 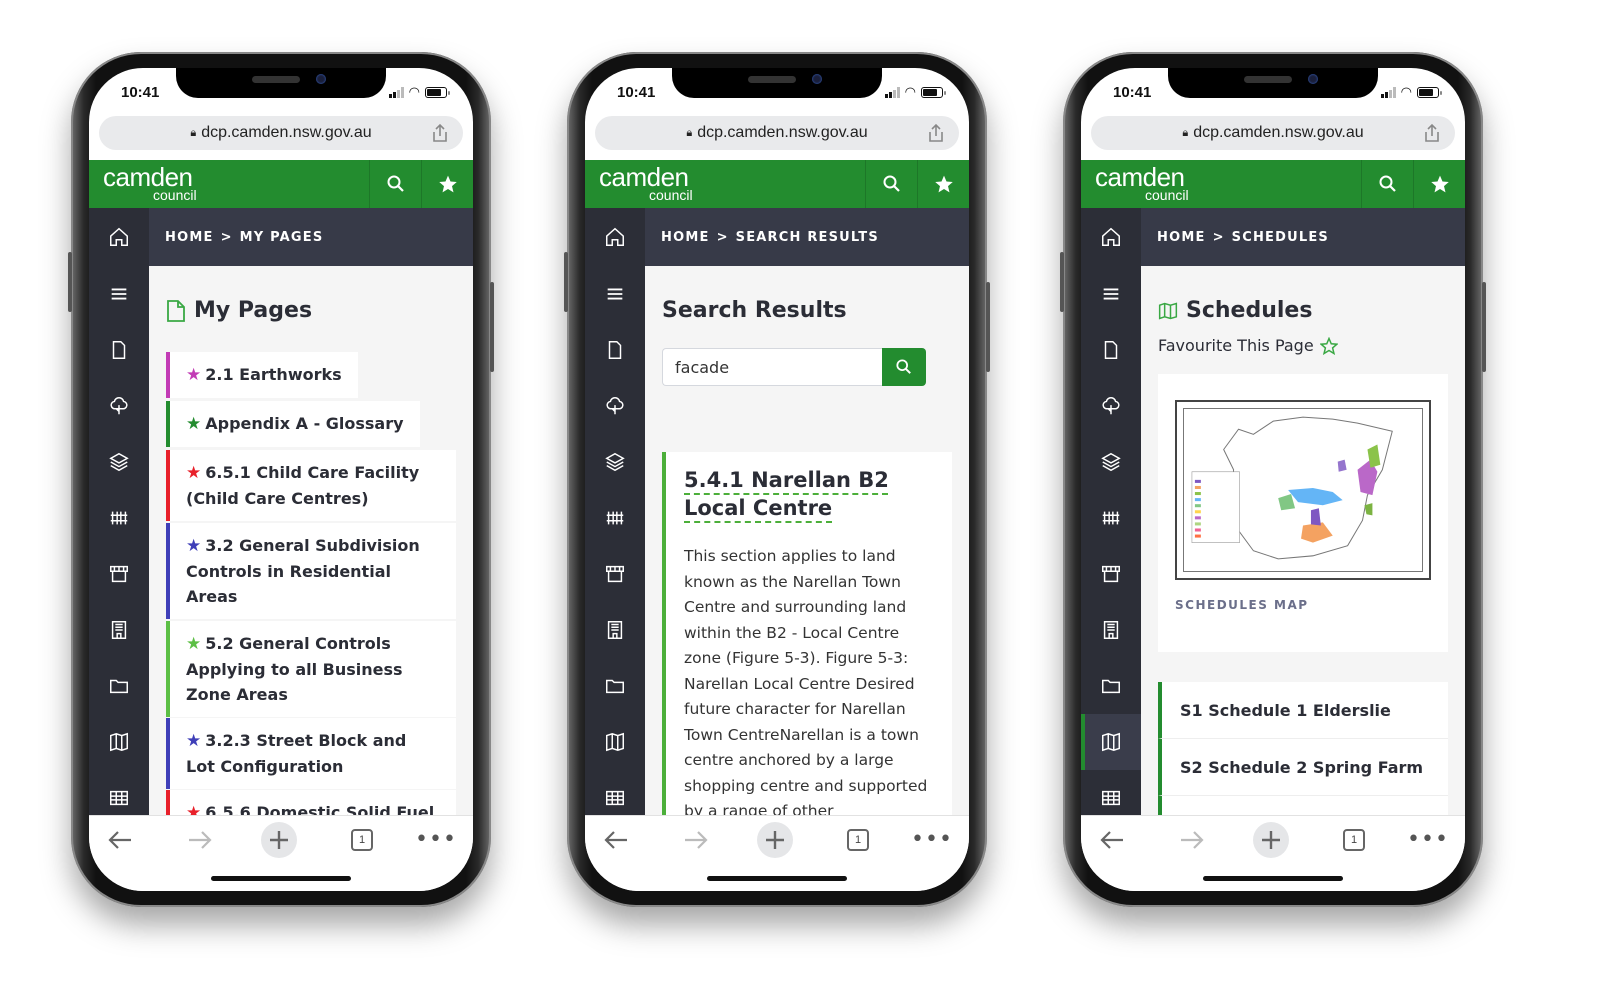 I want to click on signal-icon, so click(x=396, y=92).